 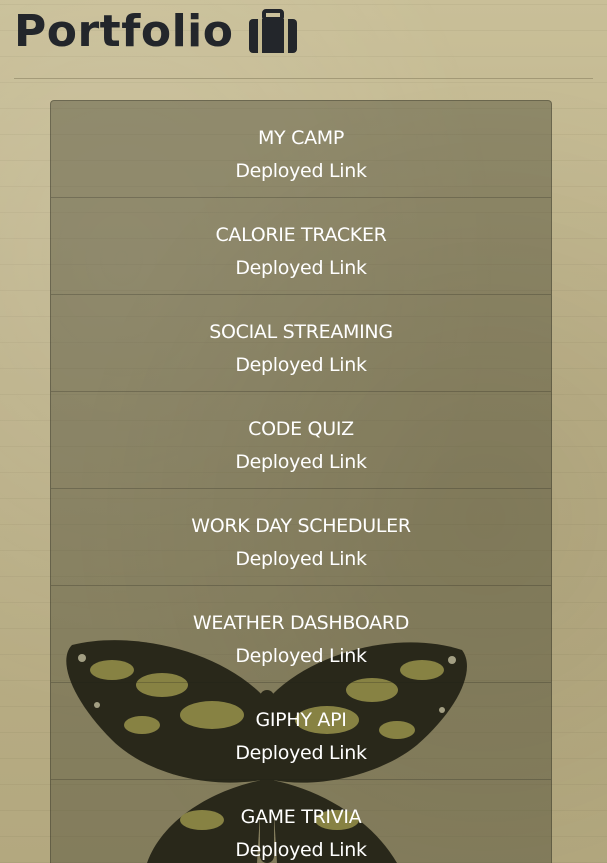 I want to click on project-item: CALORIE TRACKER Deployed Link, so click(x=301, y=246).